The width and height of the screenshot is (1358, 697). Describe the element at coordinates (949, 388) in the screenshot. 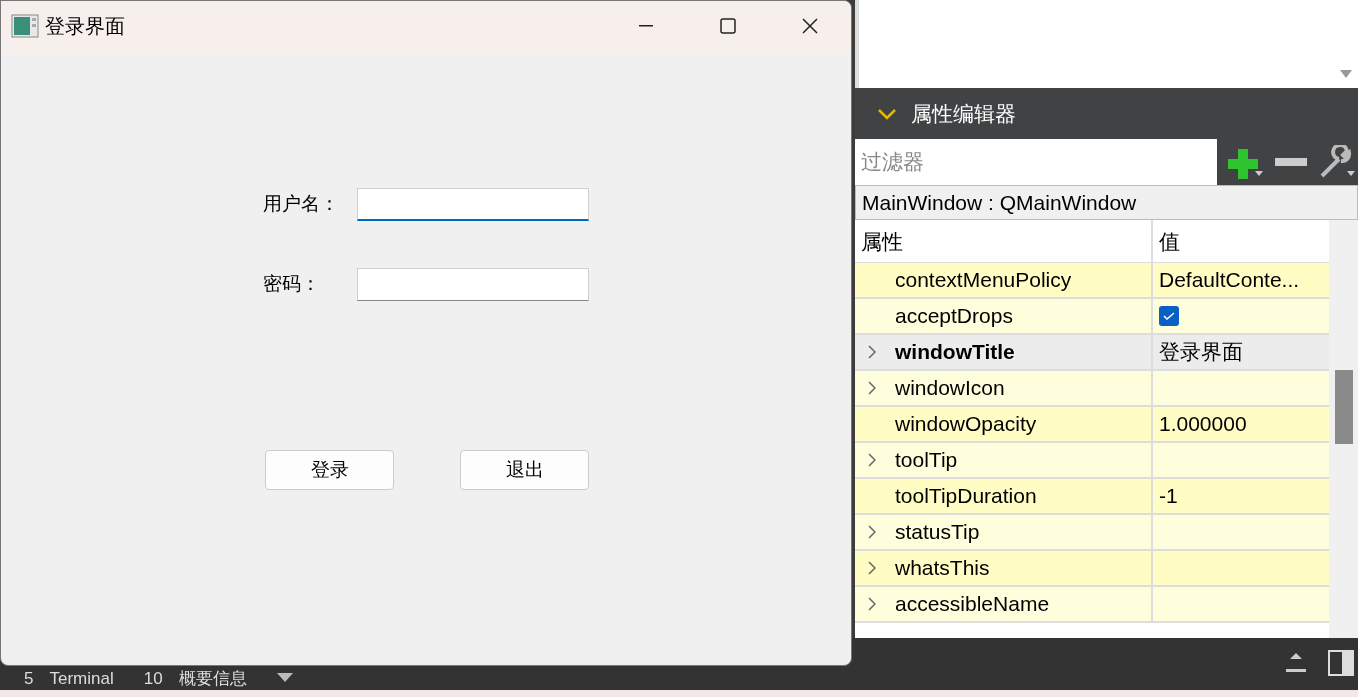

I see `property-name: windowIcon` at that location.